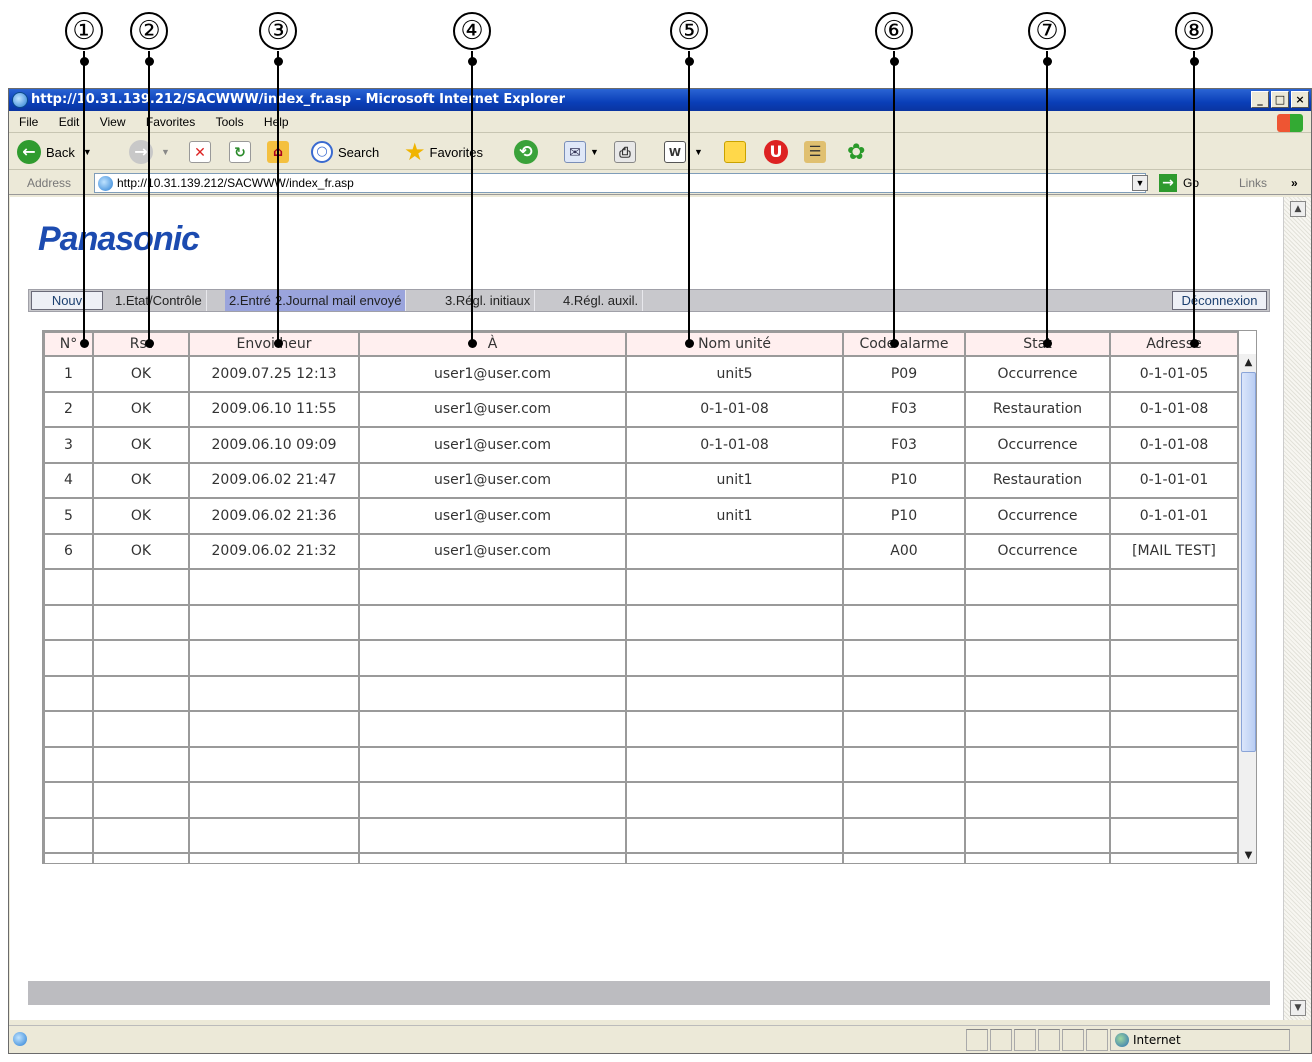 The height and width of the screenshot is (1062, 1312). I want to click on cell-adresse: 0-1-01-05, so click(1174, 374).